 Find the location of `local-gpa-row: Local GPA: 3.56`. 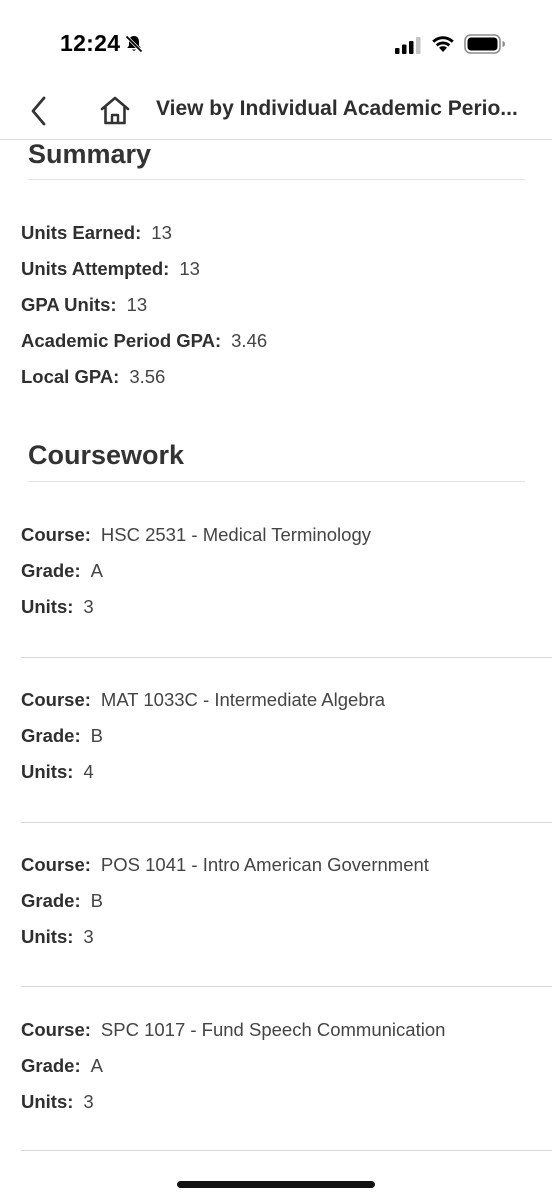

local-gpa-row: Local GPA: 3.56 is located at coordinates (93, 377).